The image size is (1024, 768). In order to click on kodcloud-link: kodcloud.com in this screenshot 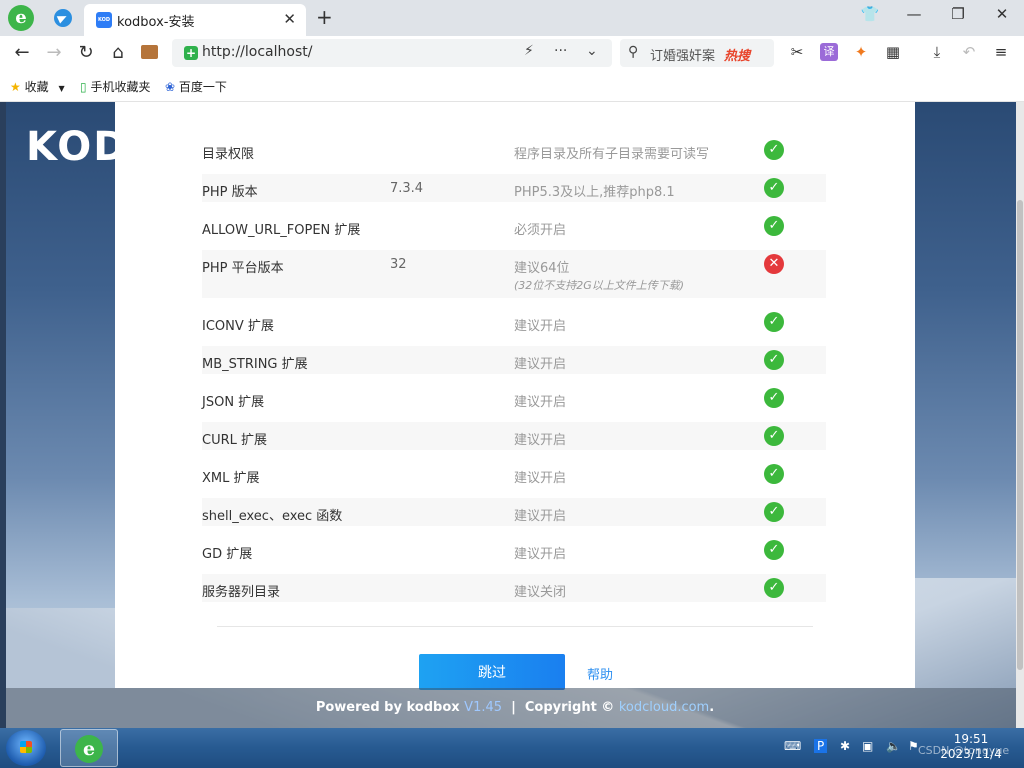, I will do `click(664, 707)`.